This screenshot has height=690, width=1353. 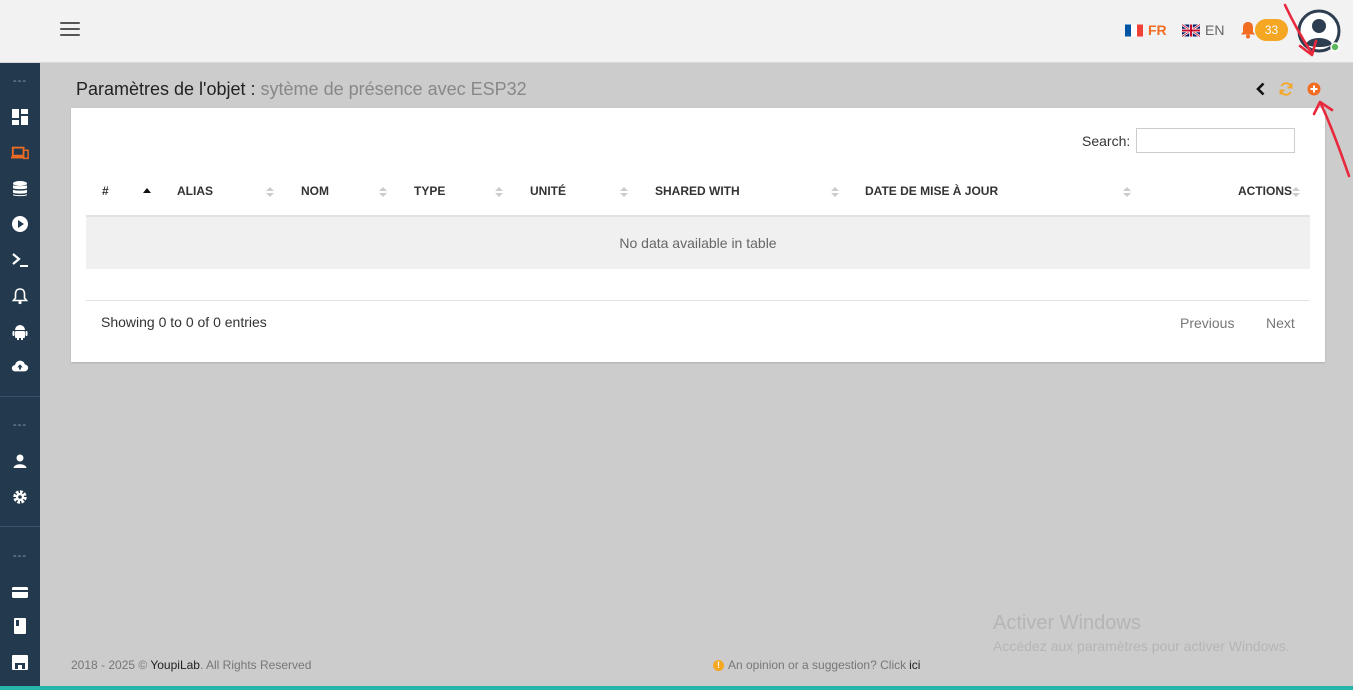 I want to click on bottom-accent-bar, so click(x=676, y=688).